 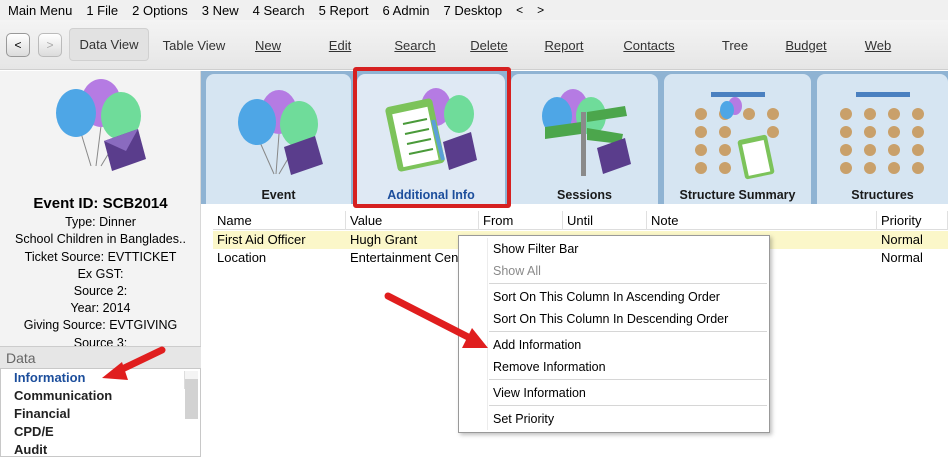 What do you see at coordinates (610, 319) in the screenshot?
I see `menu-item-sort-descending: Sort On This Column In Descending Order` at bounding box center [610, 319].